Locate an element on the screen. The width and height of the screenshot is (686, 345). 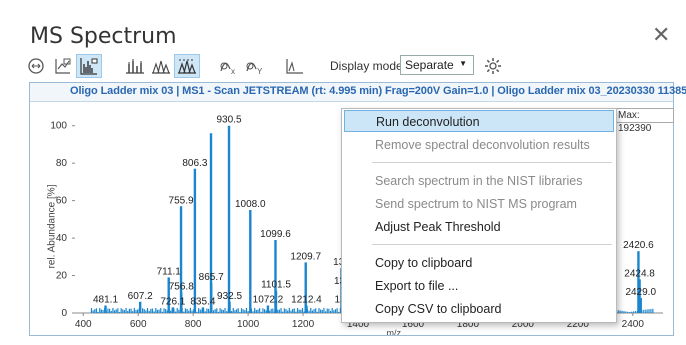
y-tick-label: 20 is located at coordinates (62, 276).